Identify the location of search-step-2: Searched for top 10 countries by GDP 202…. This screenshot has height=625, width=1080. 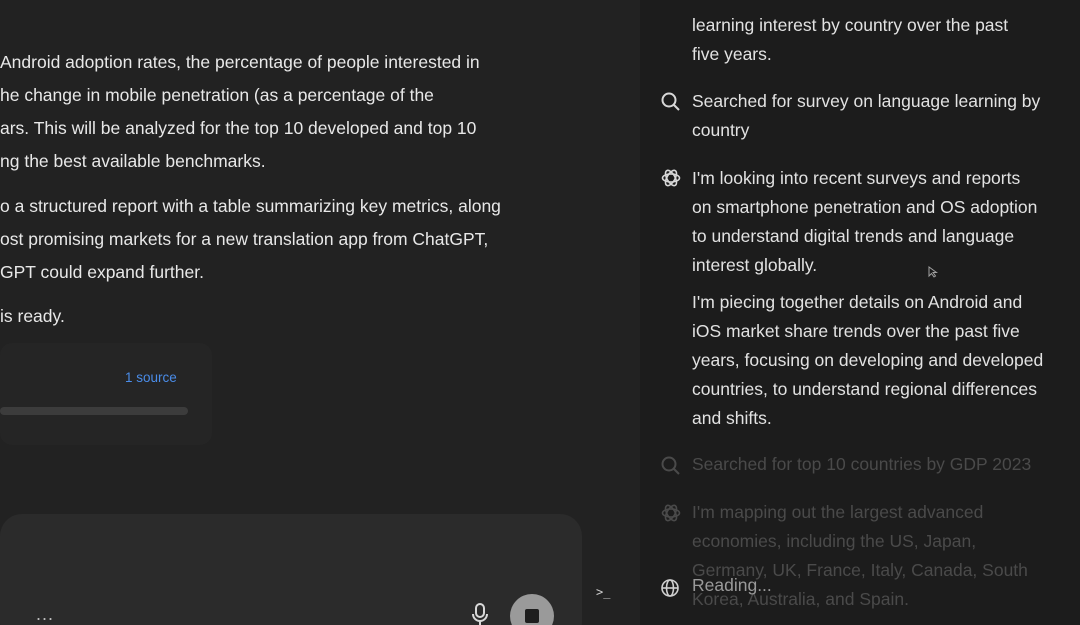
(861, 464).